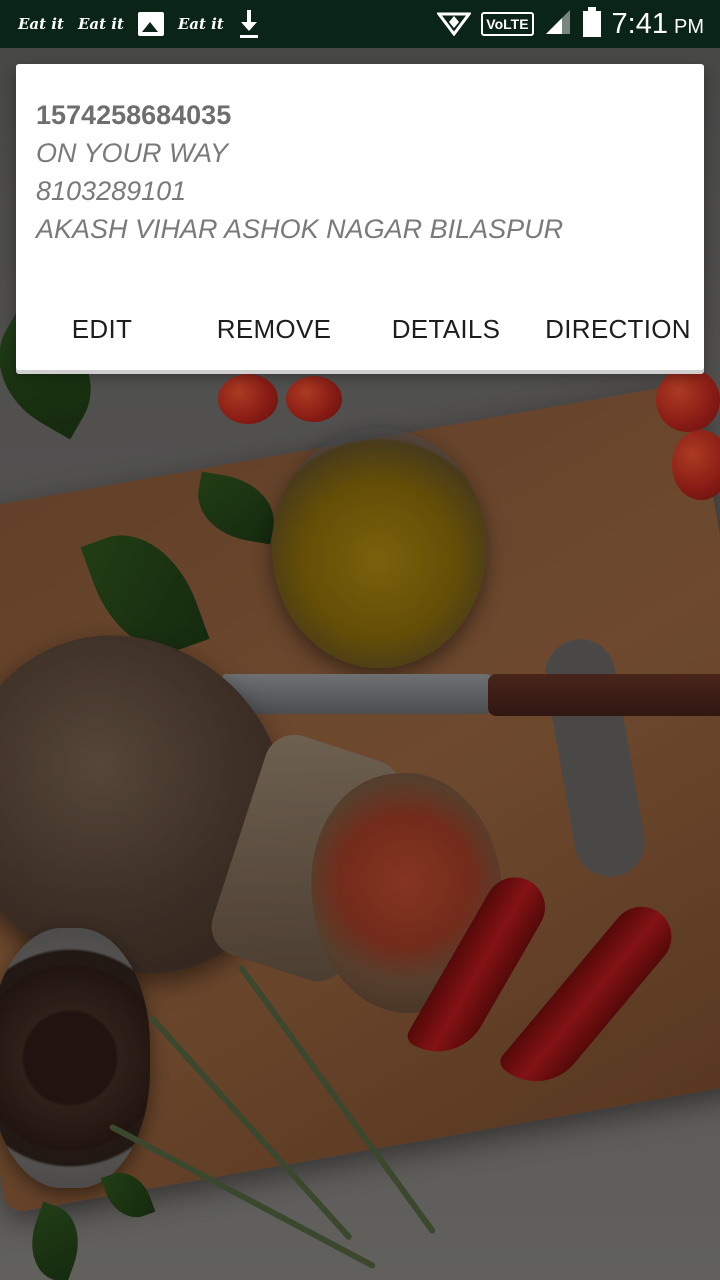 This screenshot has width=720, height=1280. What do you see at coordinates (150, 24) in the screenshot?
I see `image-icon` at bounding box center [150, 24].